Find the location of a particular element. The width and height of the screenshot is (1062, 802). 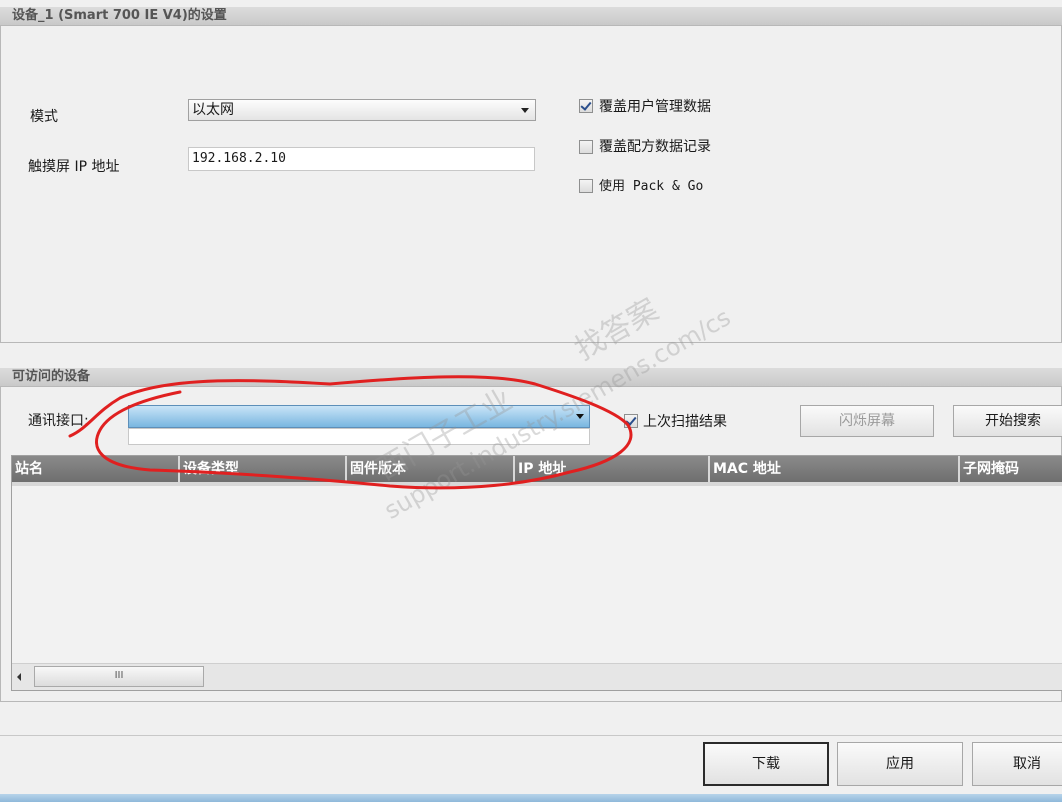

interface-dropdown-list is located at coordinates (359, 436).